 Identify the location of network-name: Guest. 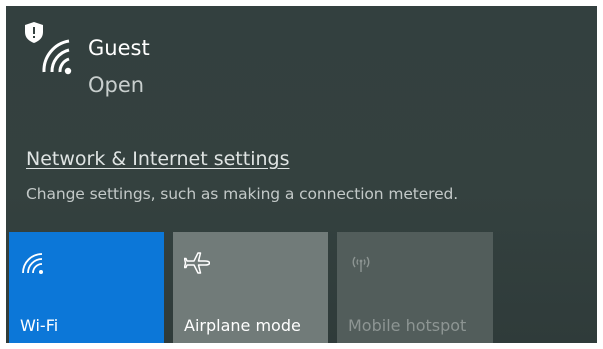
(119, 48).